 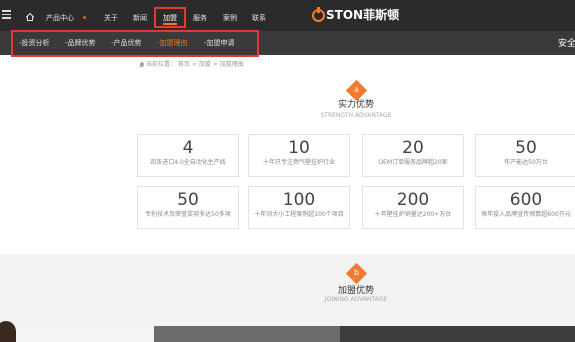 What do you see at coordinates (356, 299) in the screenshot?
I see `section-b-subtitle: JOINING ADVANTAGE` at bounding box center [356, 299].